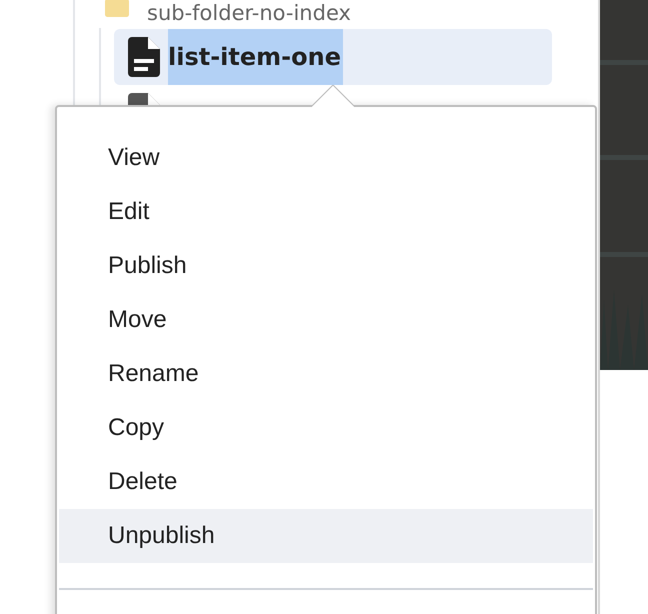  Describe the element at coordinates (144, 57) in the screenshot. I see `file-icon` at that location.